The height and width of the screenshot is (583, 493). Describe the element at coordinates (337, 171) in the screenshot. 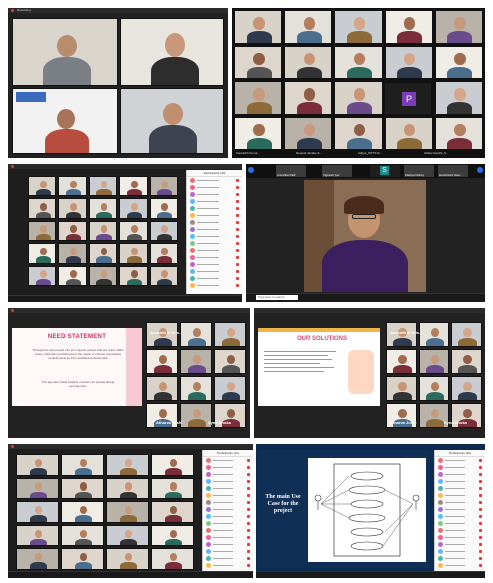

I see `thumb-tile: Vignesh Iyer` at that location.